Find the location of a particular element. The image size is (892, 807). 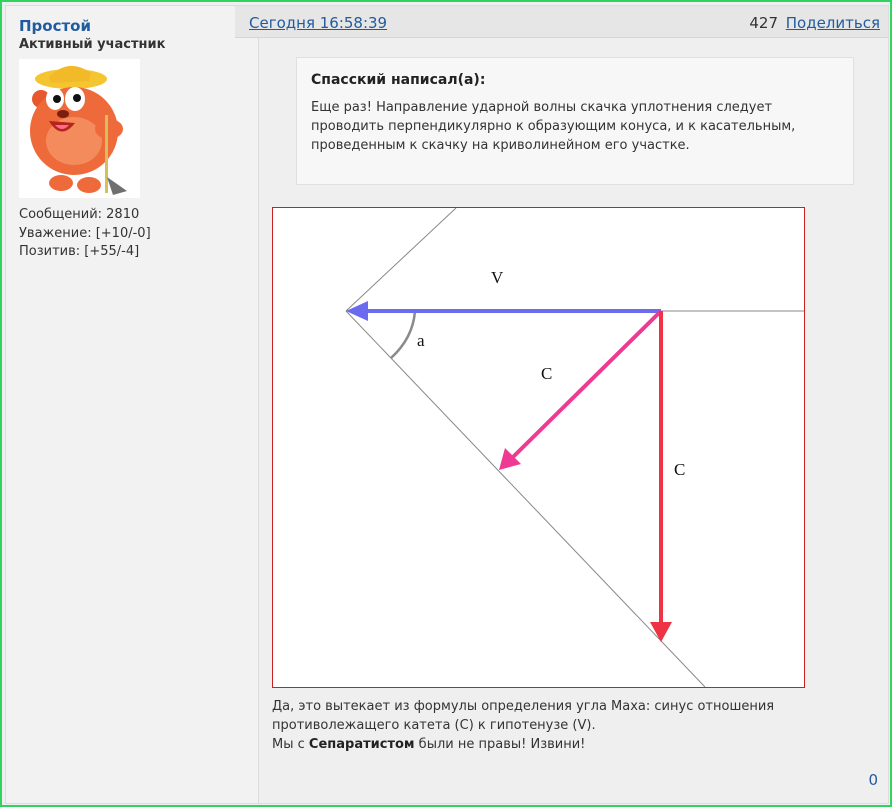

username: Простой is located at coordinates (55, 26).